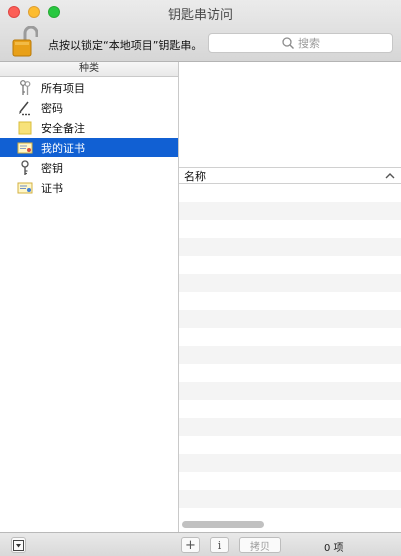  What do you see at coordinates (89, 127) in the screenshot?
I see `sidebar-item-secure-notes: 安全备注` at bounding box center [89, 127].